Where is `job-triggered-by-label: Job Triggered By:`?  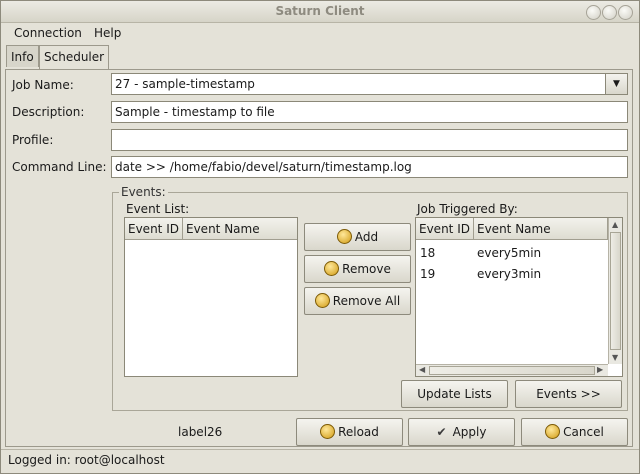 job-triggered-by-label: Job Triggered By: is located at coordinates (467, 209).